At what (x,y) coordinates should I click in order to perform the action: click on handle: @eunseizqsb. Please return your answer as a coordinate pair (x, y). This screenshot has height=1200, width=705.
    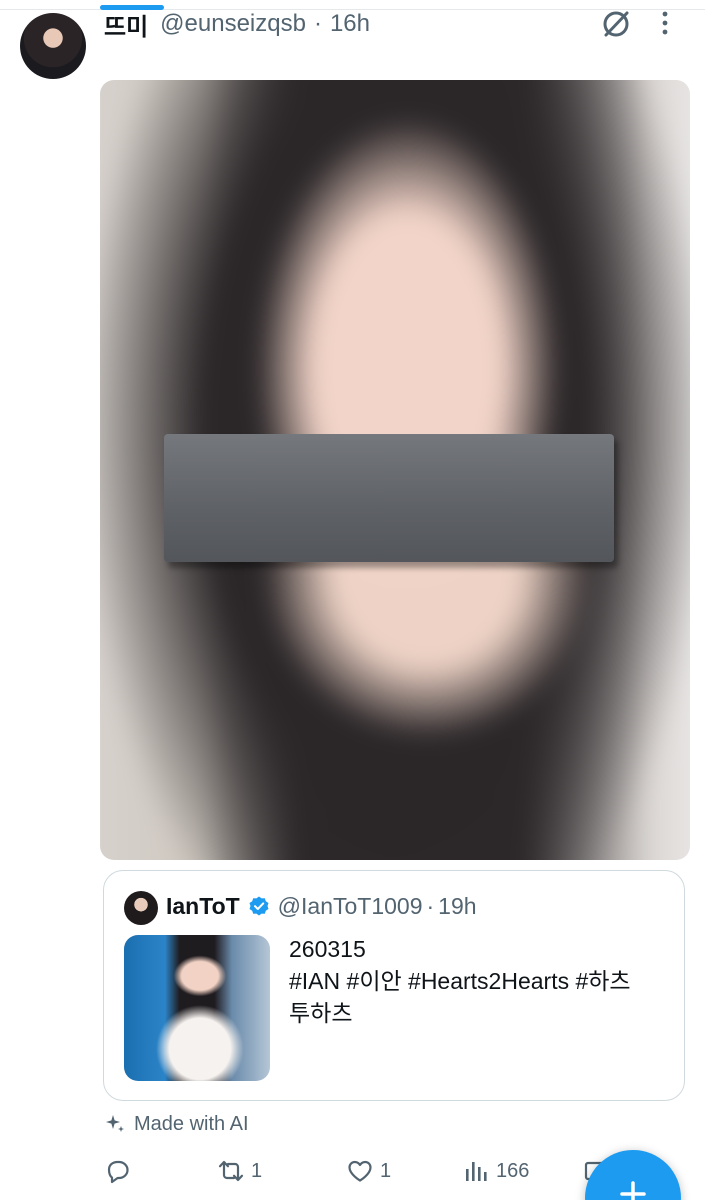
    Looking at the image, I should click on (233, 24).